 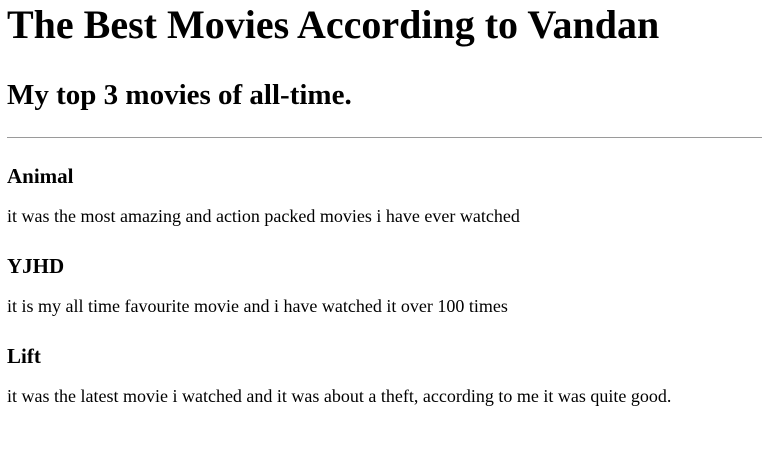 I want to click on movie-title-2: YJHD, so click(x=36, y=266).